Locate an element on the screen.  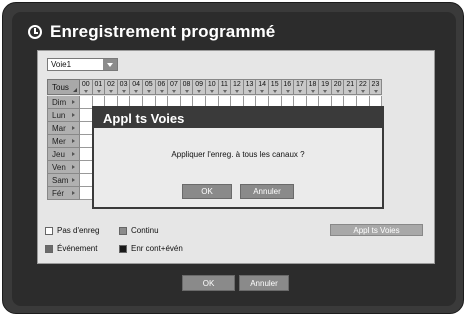
hour-header-14: 14 is located at coordinates (262, 87).